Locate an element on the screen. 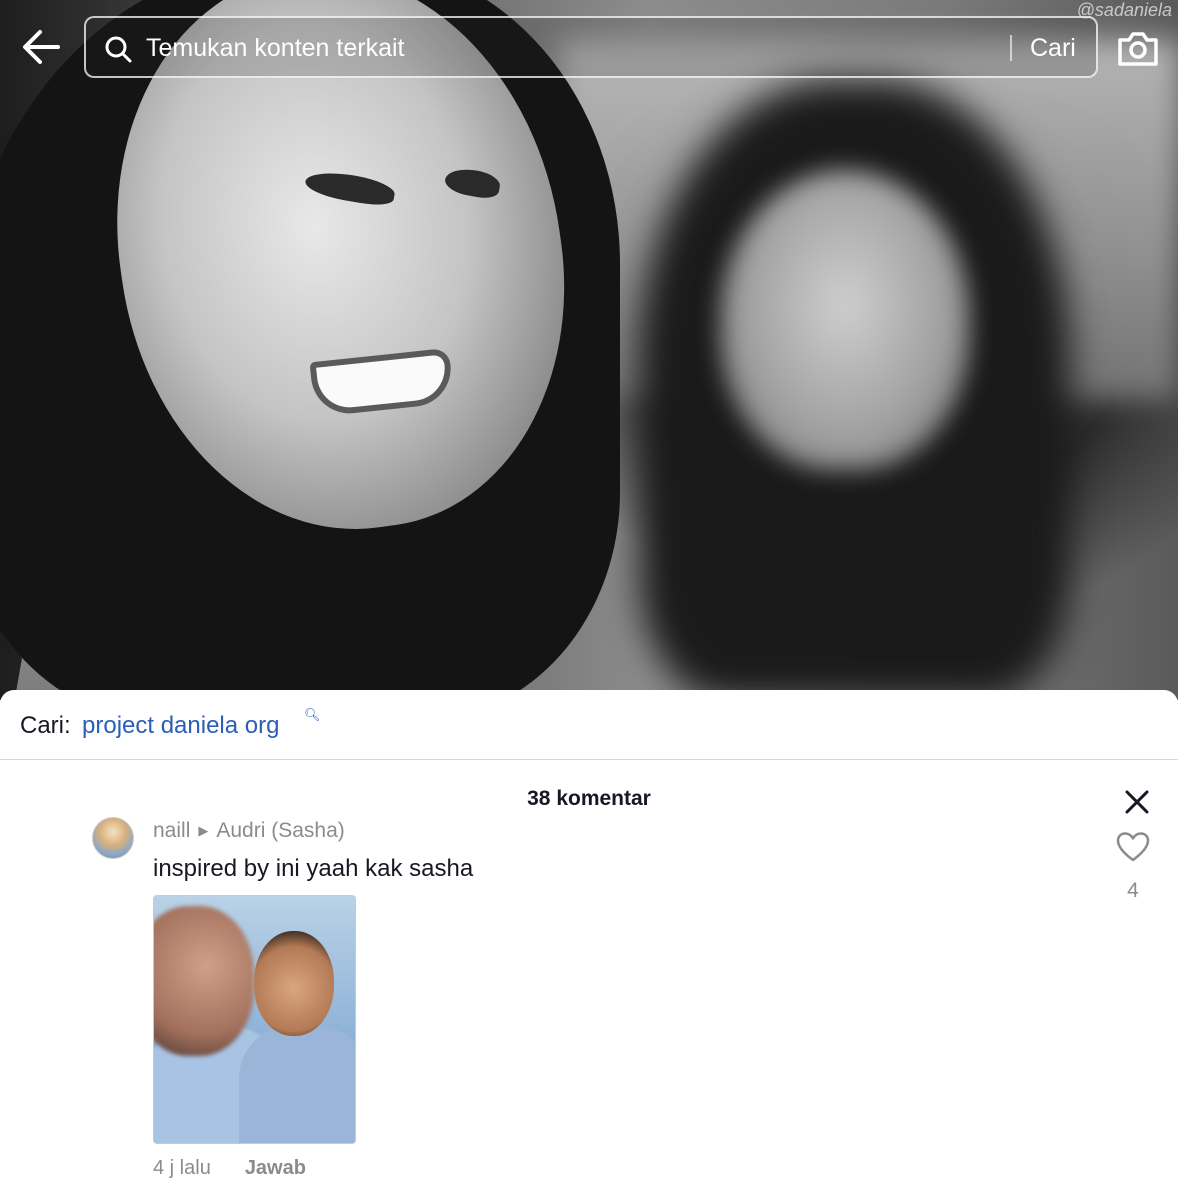  comment-timestamp: 4 j lalu is located at coordinates (182, 1168).